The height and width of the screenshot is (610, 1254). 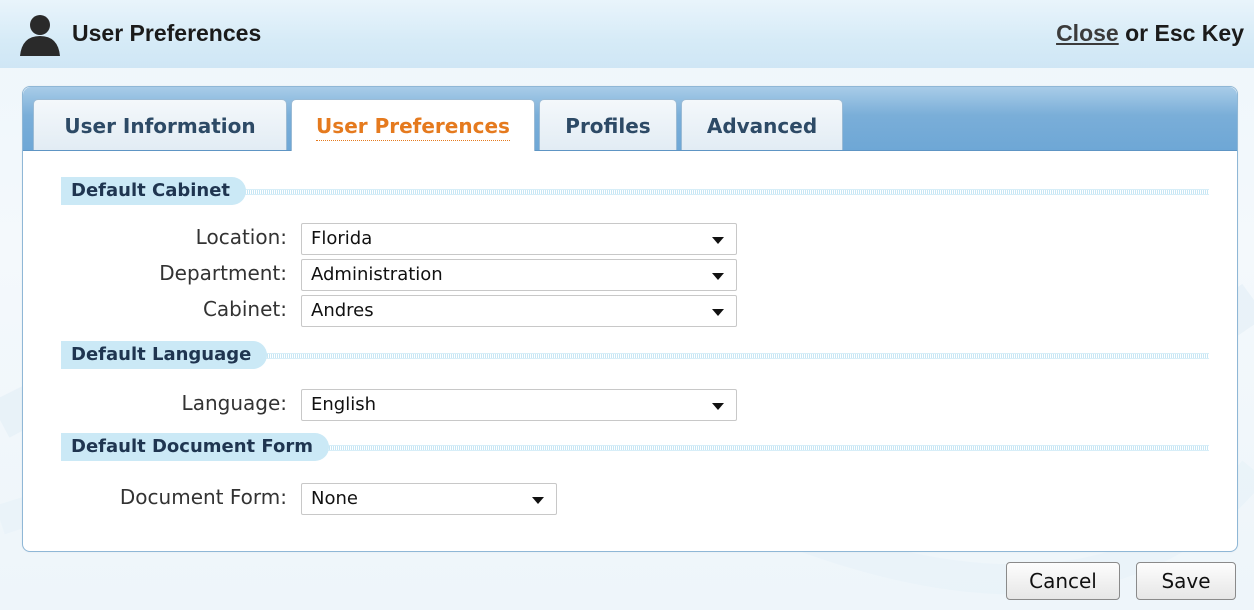 What do you see at coordinates (195, 447) in the screenshot?
I see `section-title: Default Document Form` at bounding box center [195, 447].